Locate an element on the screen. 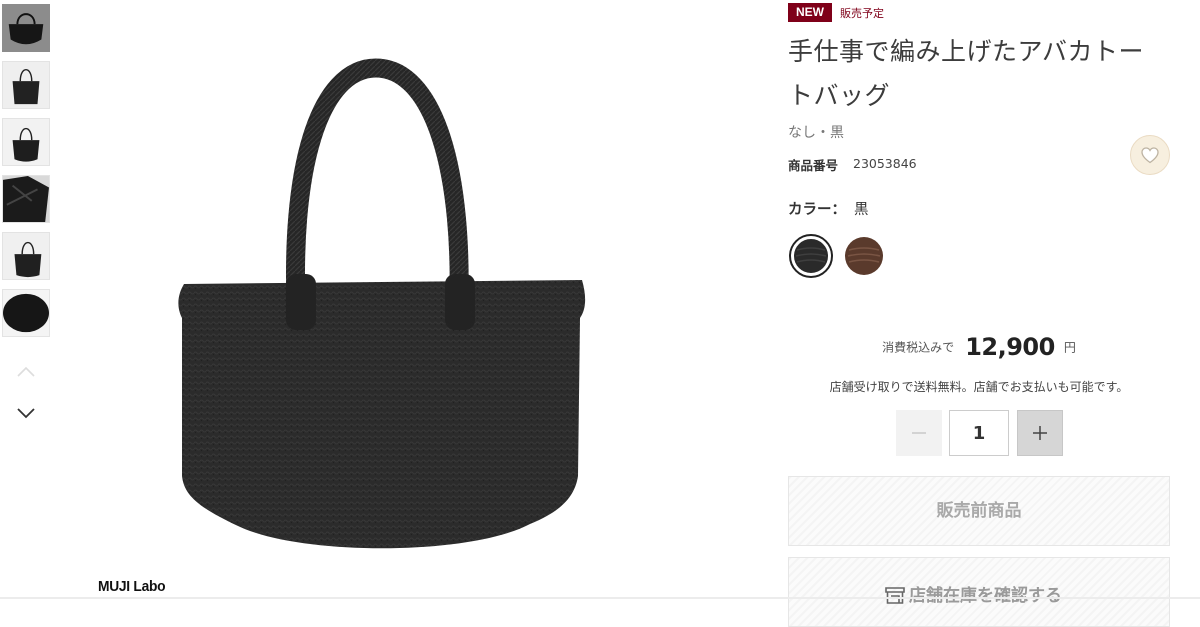 The width and height of the screenshot is (1200, 627). shipping-note: 店舗受け取りで送料無料。店舗でお支払いも可能です。 is located at coordinates (979, 387).